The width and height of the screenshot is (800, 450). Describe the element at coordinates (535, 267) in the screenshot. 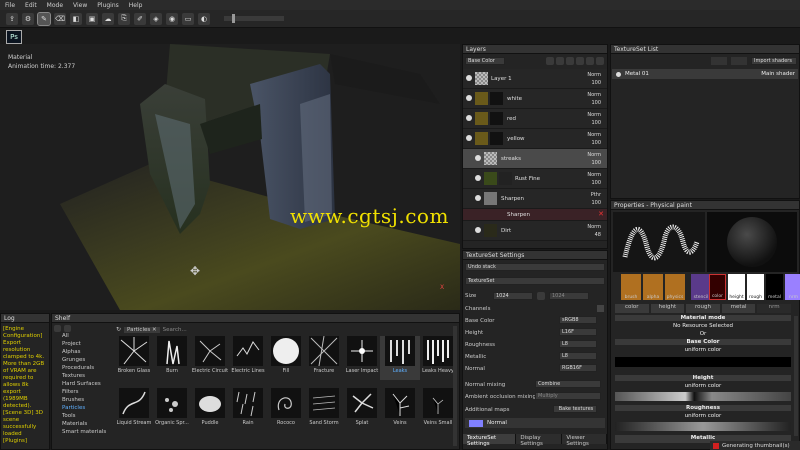

I see `undo-stack: Undo stack` at that location.